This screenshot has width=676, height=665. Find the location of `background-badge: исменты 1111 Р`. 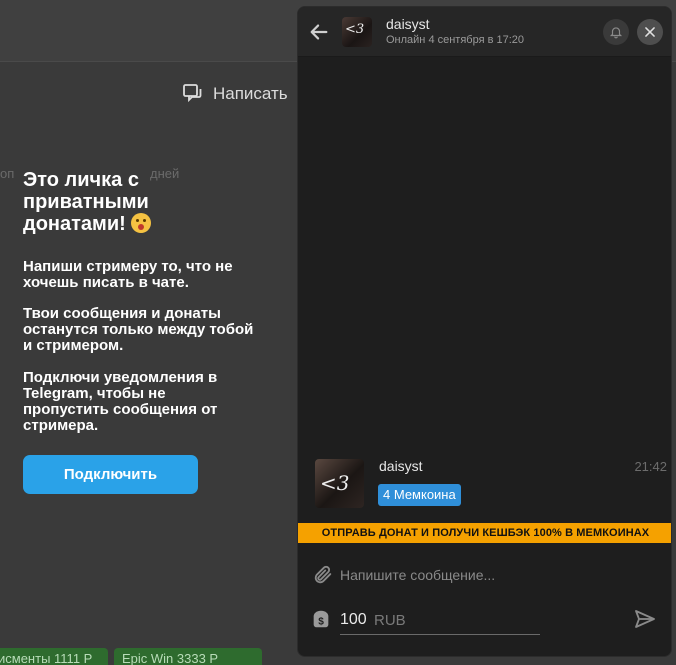

background-badge: исменты 1111 Р is located at coordinates (54, 656).